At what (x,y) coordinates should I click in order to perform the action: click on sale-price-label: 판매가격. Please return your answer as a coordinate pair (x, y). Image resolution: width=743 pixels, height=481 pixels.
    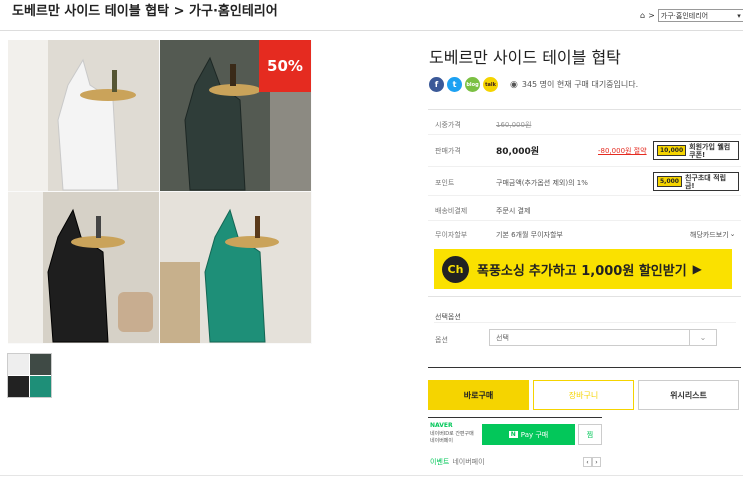
    Looking at the image, I should click on (448, 151).